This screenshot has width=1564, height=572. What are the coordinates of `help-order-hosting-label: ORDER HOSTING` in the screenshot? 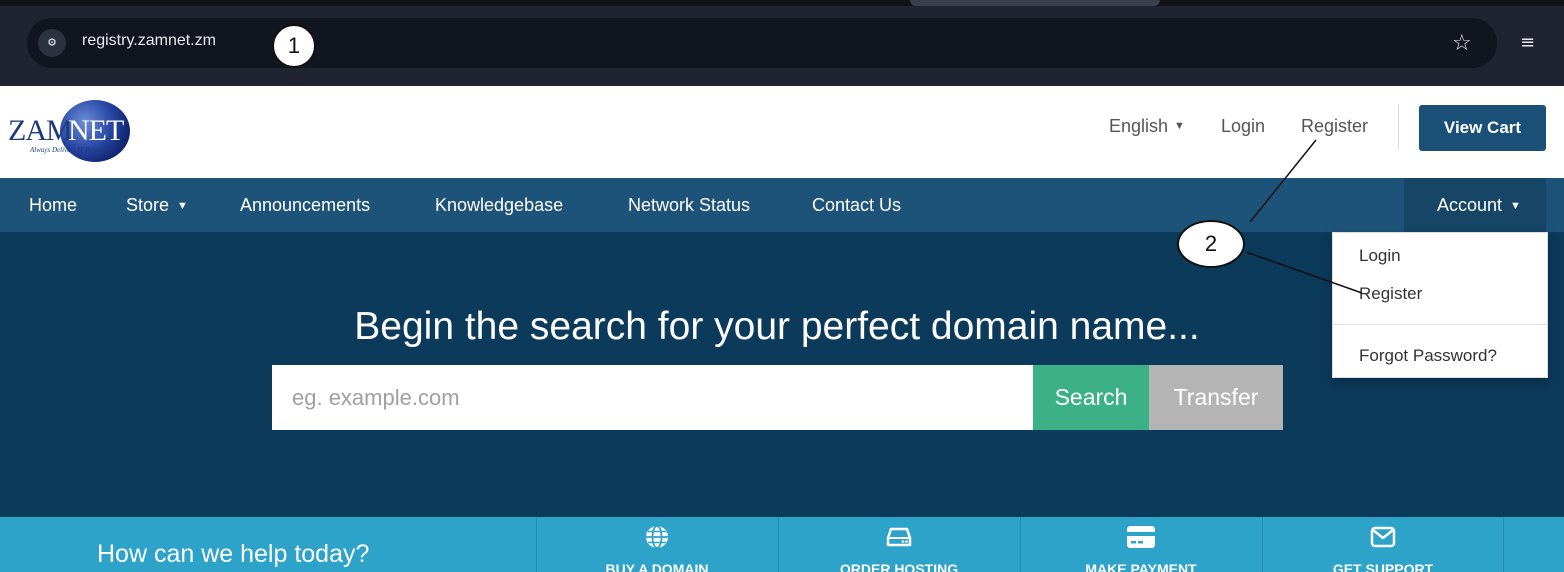 It's located at (899, 566).